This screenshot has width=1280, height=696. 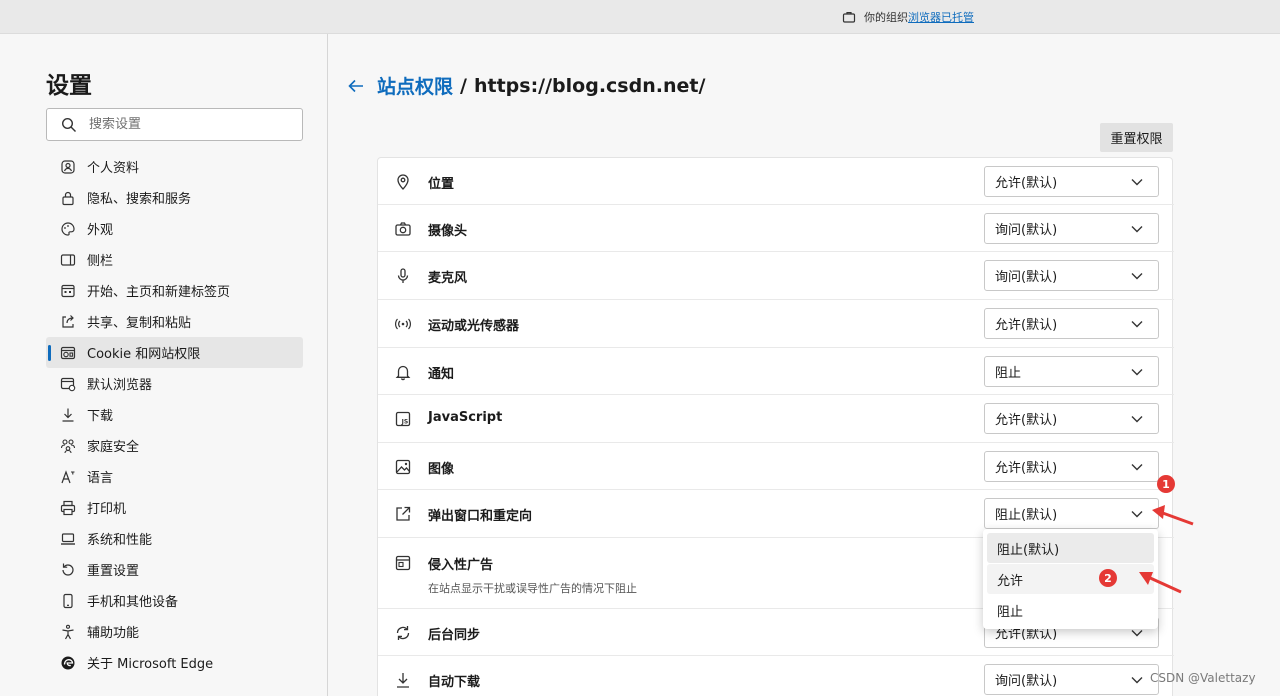 I want to click on laptop-icon, so click(x=68, y=538).